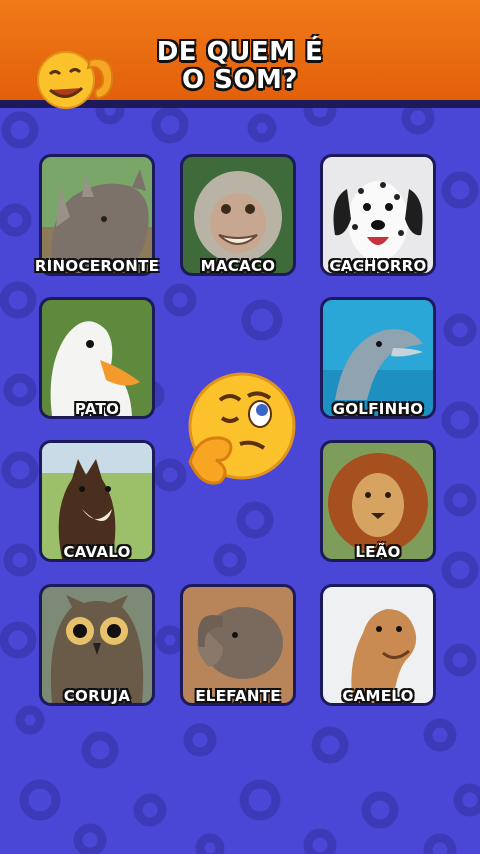 The width and height of the screenshot is (480, 854). Describe the element at coordinates (378, 552) in the screenshot. I see `card-label-lion: LEÃO` at that location.